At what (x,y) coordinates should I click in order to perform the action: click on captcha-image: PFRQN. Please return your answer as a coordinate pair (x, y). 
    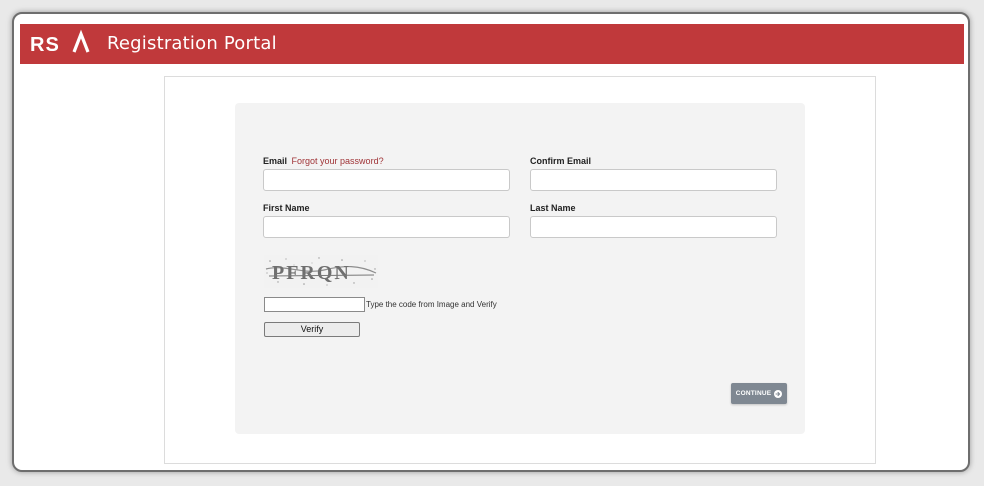
    Looking at the image, I should click on (321, 271).